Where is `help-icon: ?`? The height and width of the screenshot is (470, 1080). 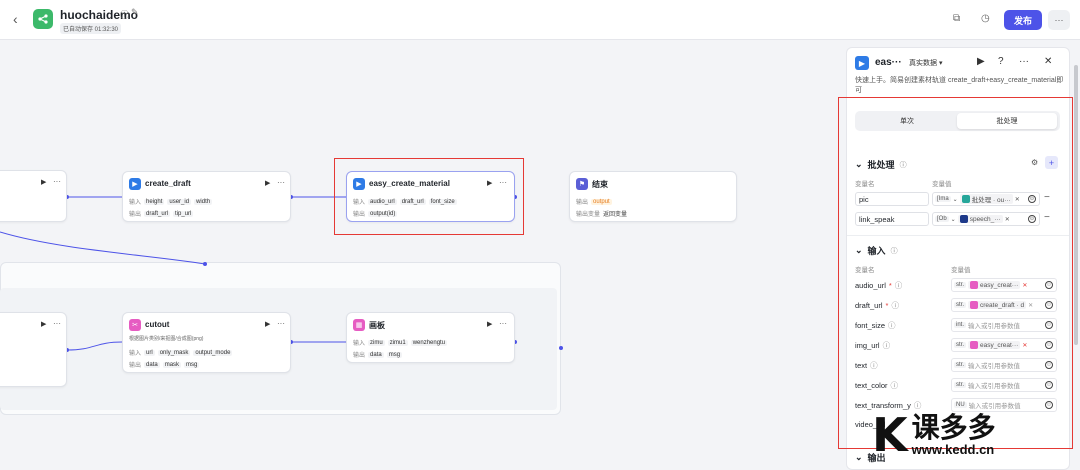
help-icon: ? is located at coordinates (1001, 61).